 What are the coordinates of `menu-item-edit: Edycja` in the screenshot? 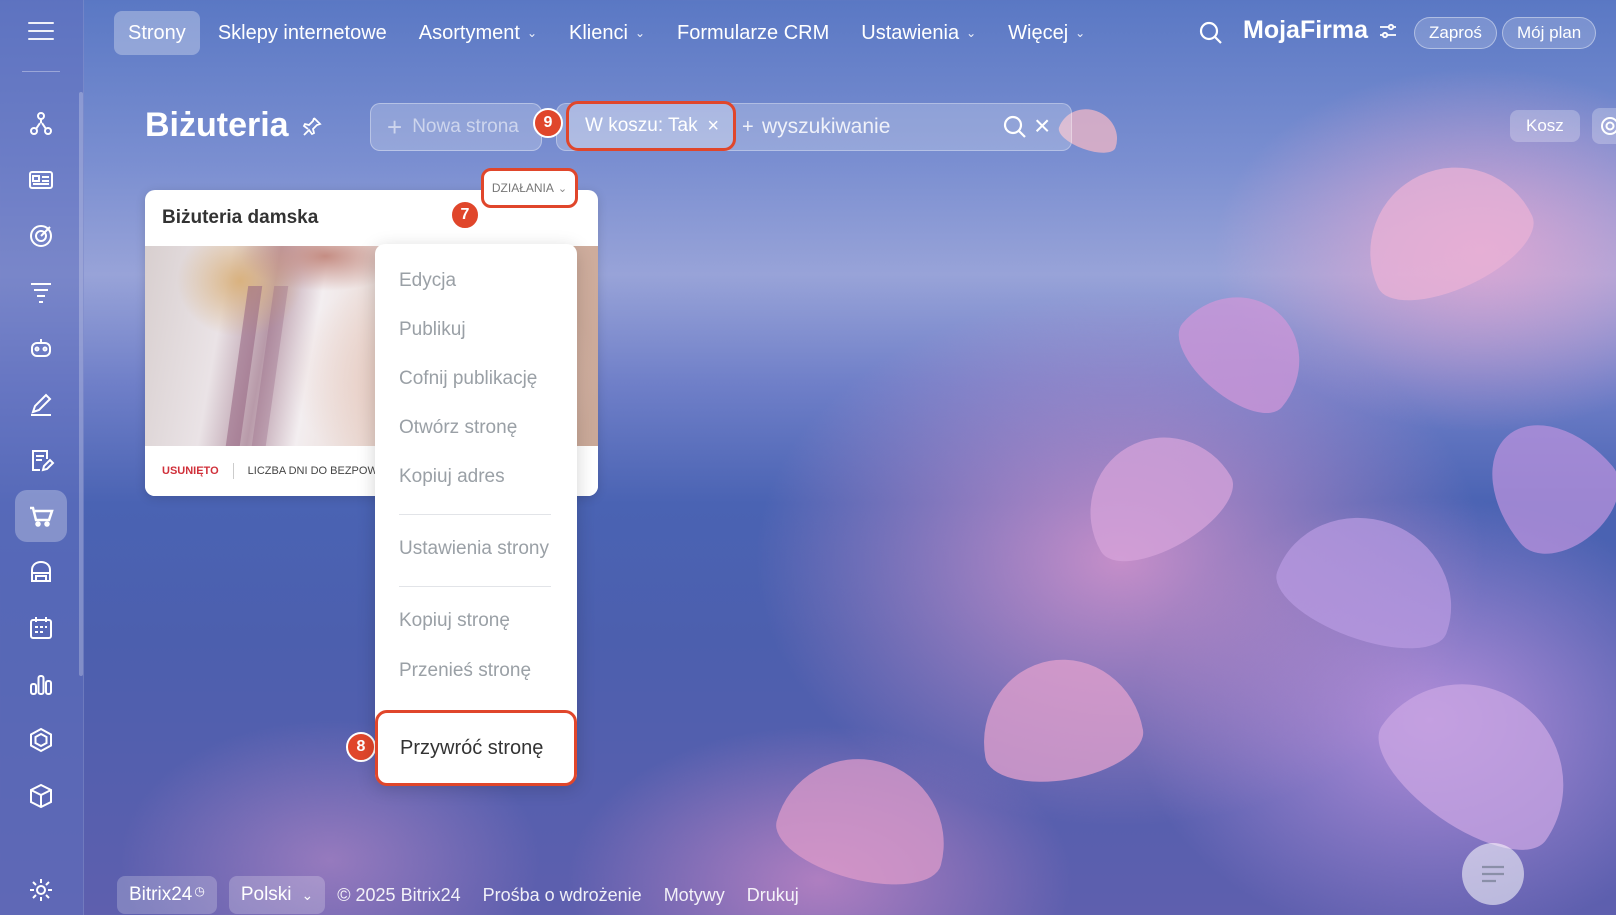 It's located at (427, 281).